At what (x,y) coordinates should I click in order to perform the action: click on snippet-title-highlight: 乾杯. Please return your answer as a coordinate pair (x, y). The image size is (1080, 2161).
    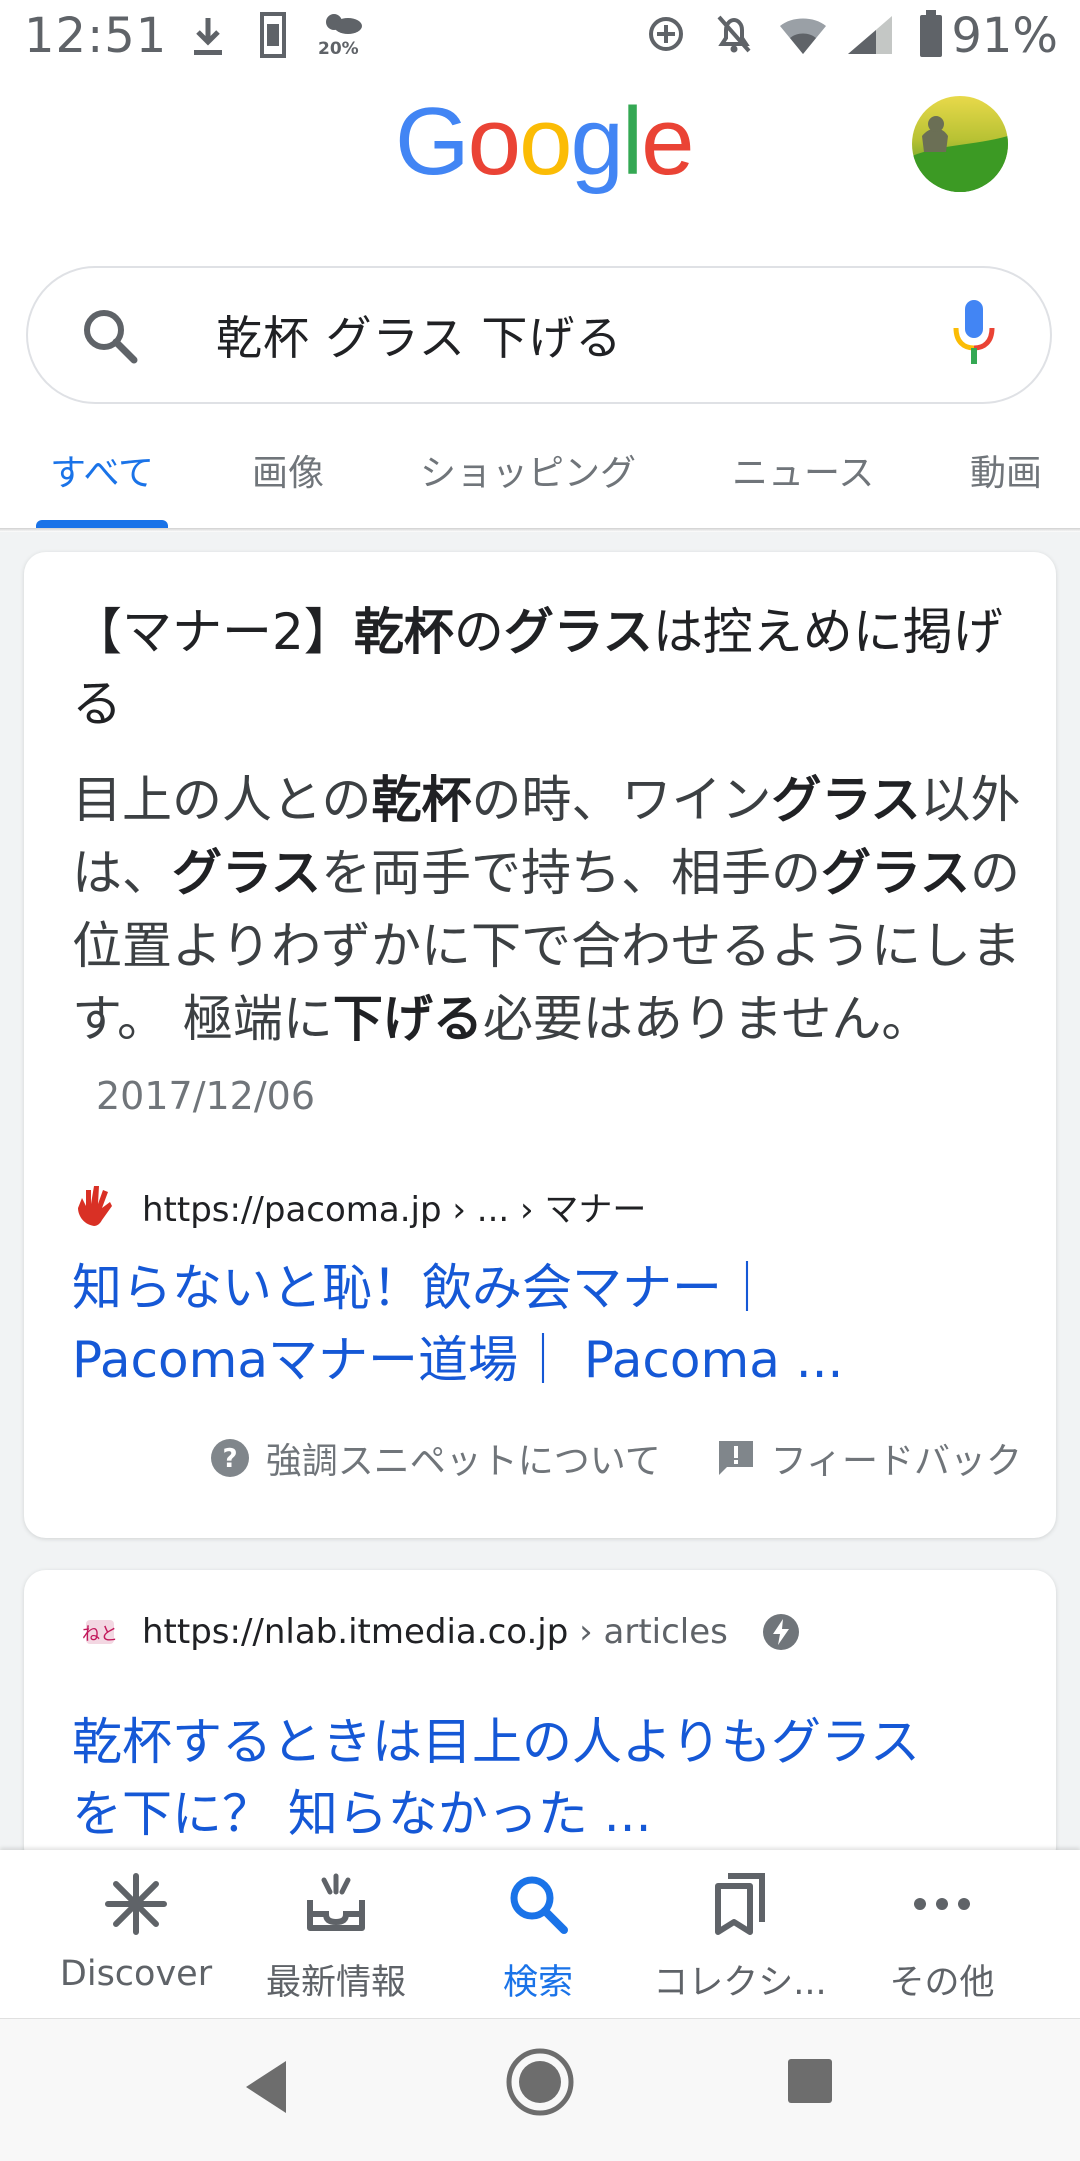
    Looking at the image, I should click on (403, 632).